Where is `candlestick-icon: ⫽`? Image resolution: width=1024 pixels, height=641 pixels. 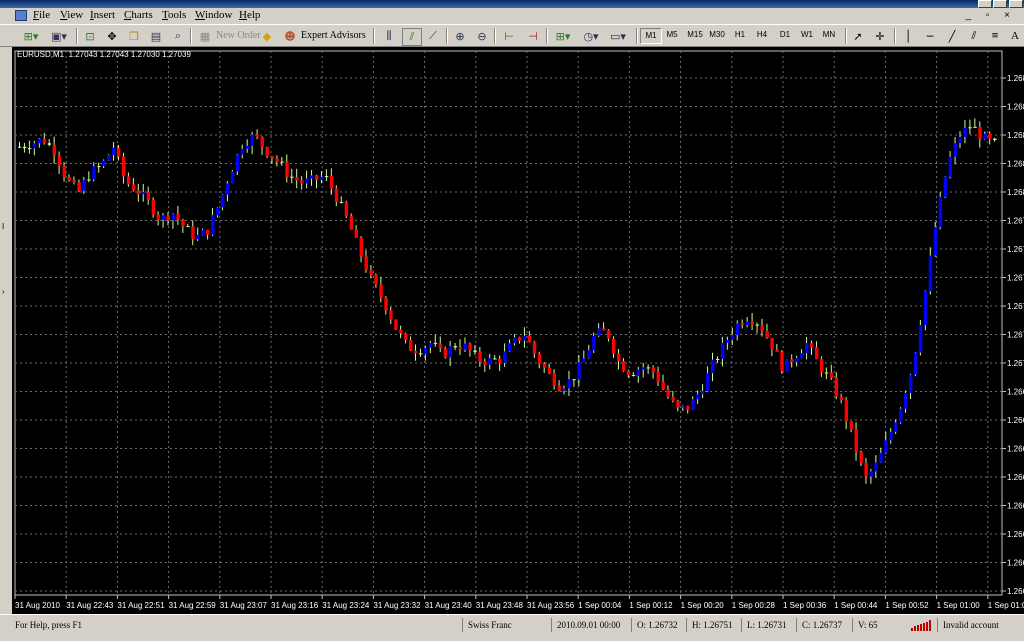 candlestick-icon: ⫽ is located at coordinates (412, 37).